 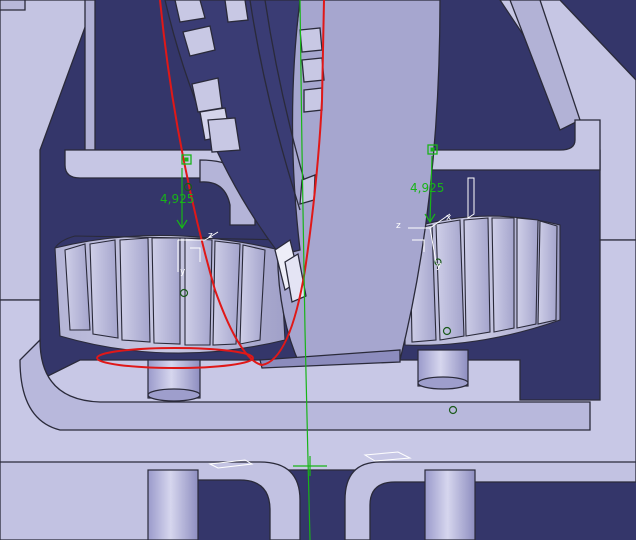 I want to click on right-gear, so click(x=482, y=280).